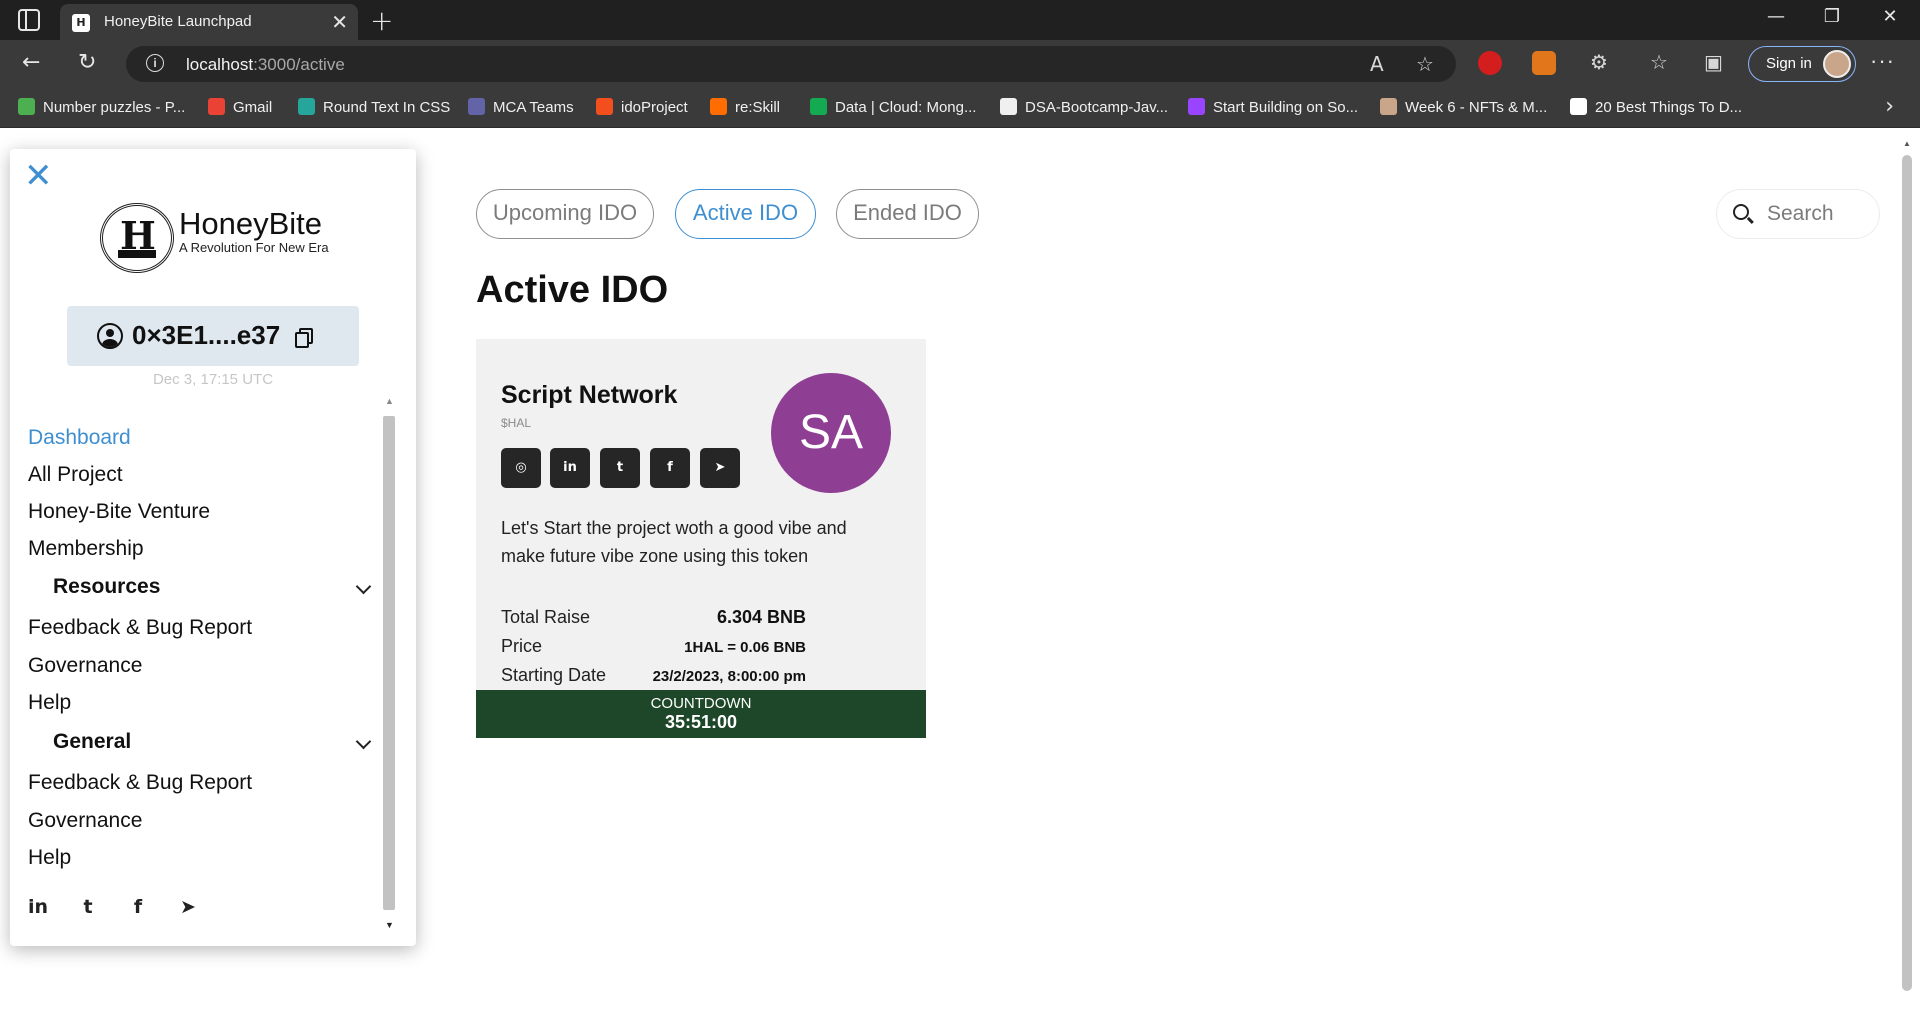 The width and height of the screenshot is (1920, 1020). Describe the element at coordinates (1789, 63) in the screenshot. I see `sign-in-label: Sign in` at that location.